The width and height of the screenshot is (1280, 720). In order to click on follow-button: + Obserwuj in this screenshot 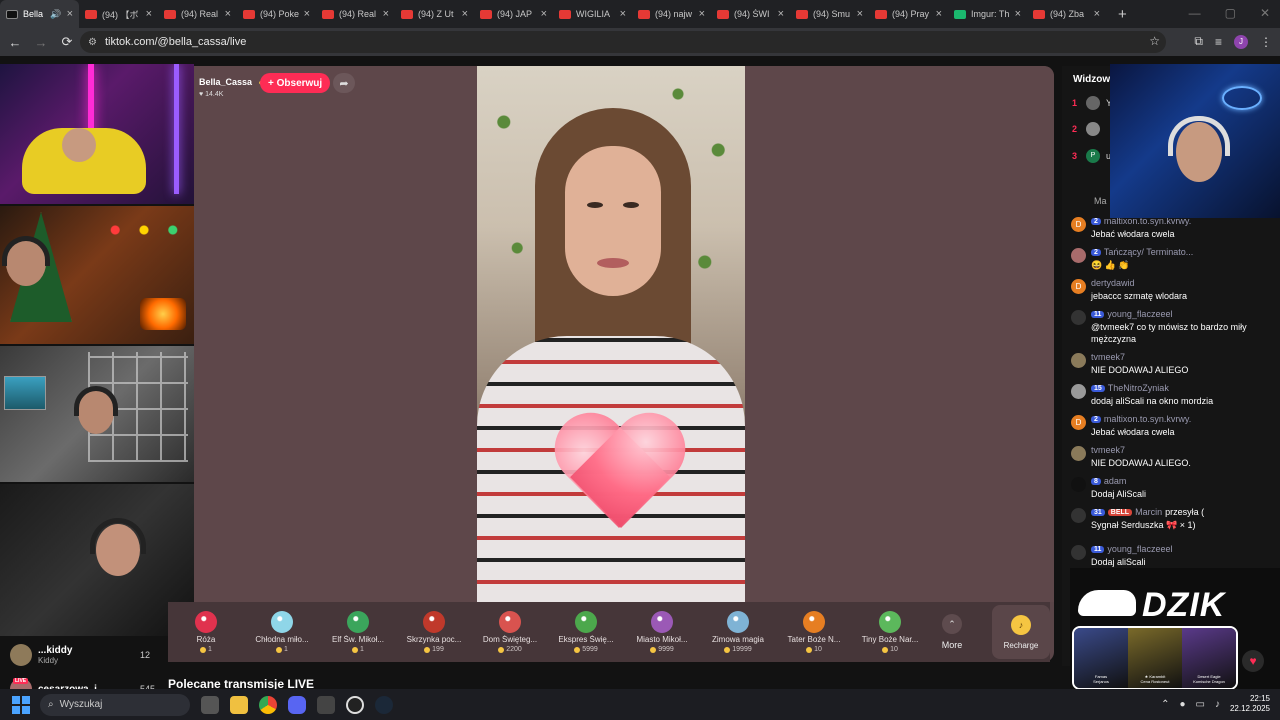, I will do `click(295, 83)`.